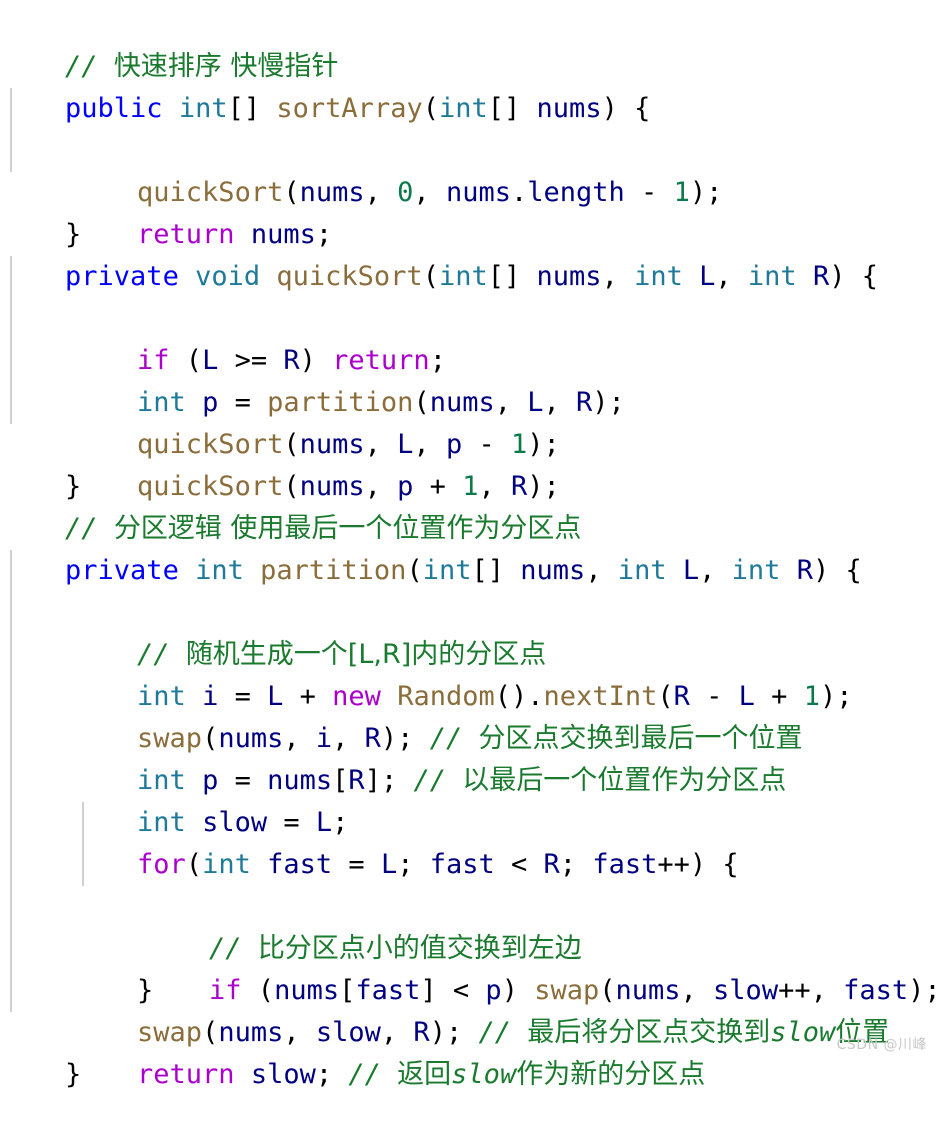  Describe the element at coordinates (470, 358) in the screenshot. I see `code-line: int p = partition(nums, L, R);` at that location.